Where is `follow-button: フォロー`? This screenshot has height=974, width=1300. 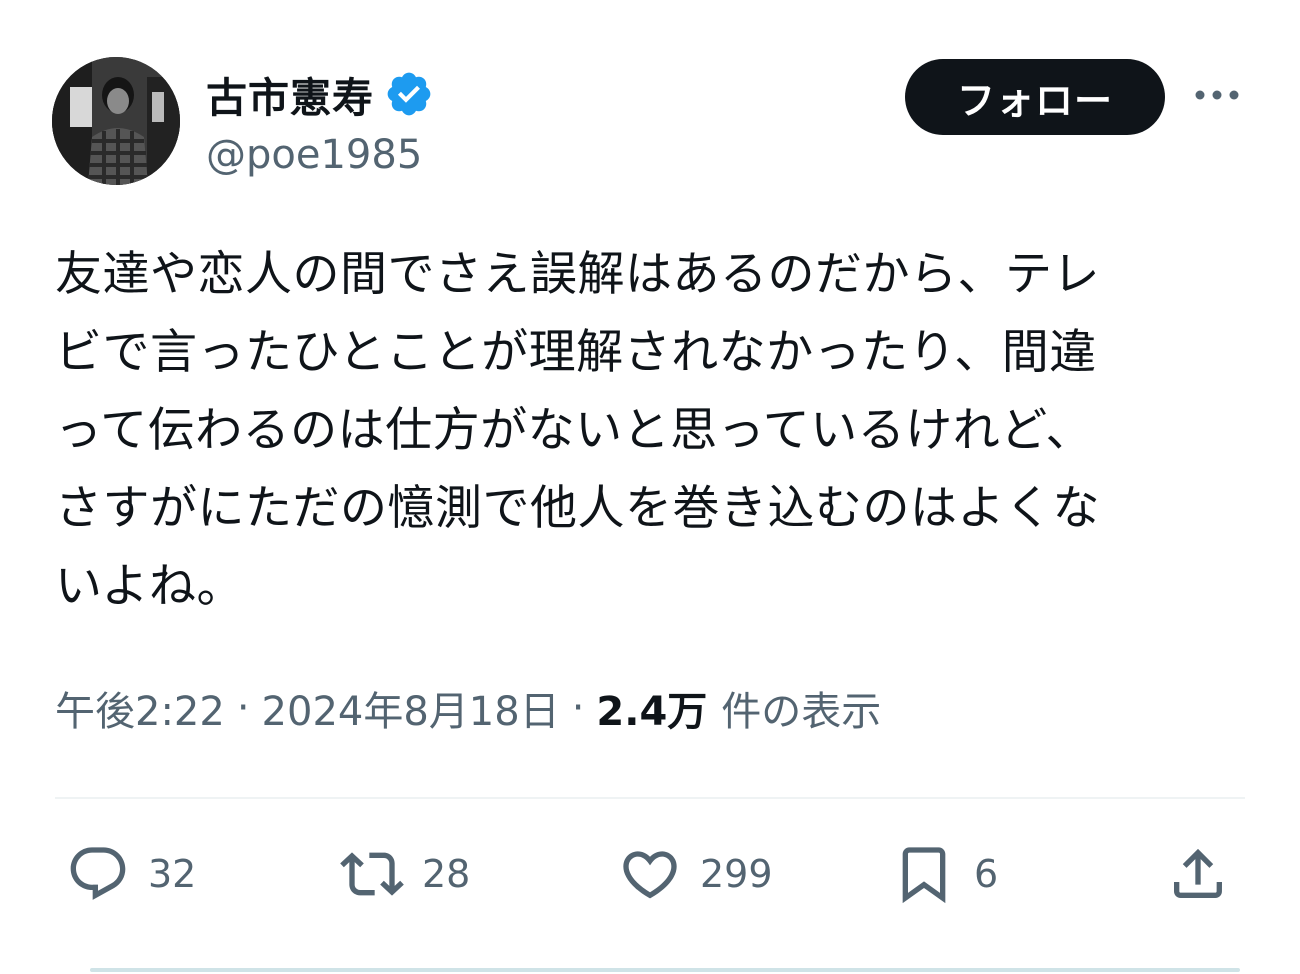 follow-button: フォロー is located at coordinates (1035, 97).